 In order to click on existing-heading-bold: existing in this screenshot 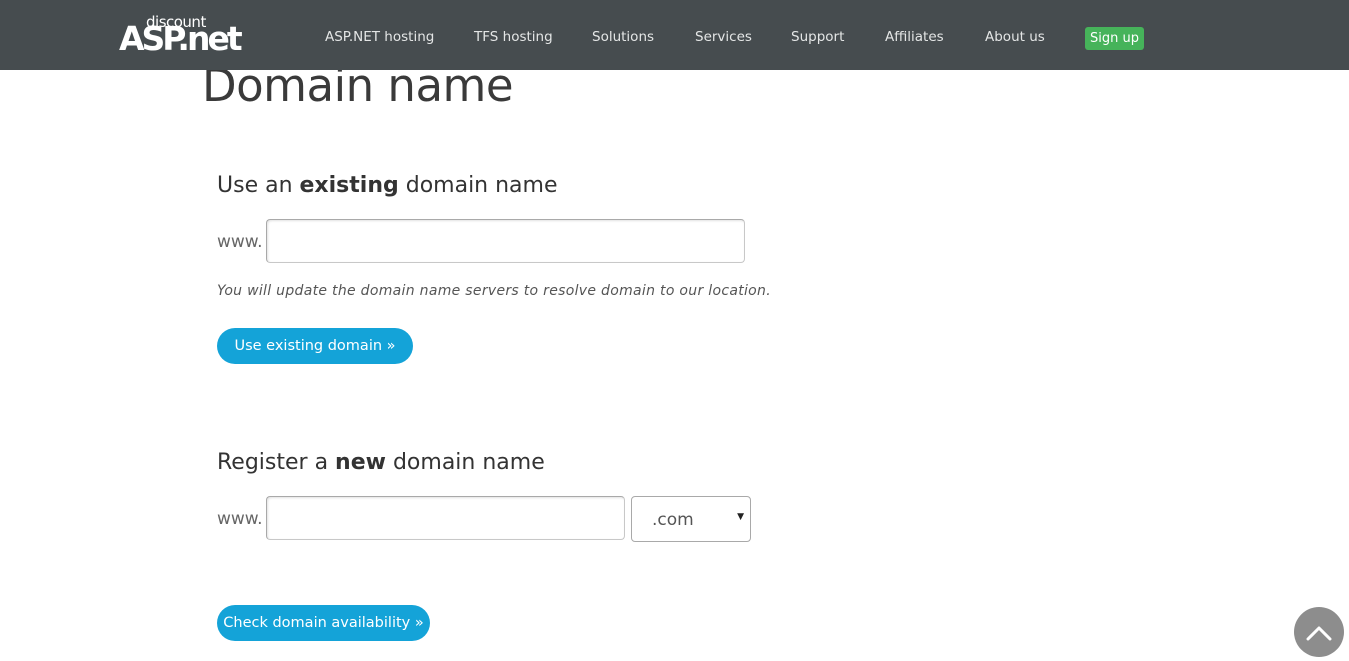, I will do `click(349, 185)`.